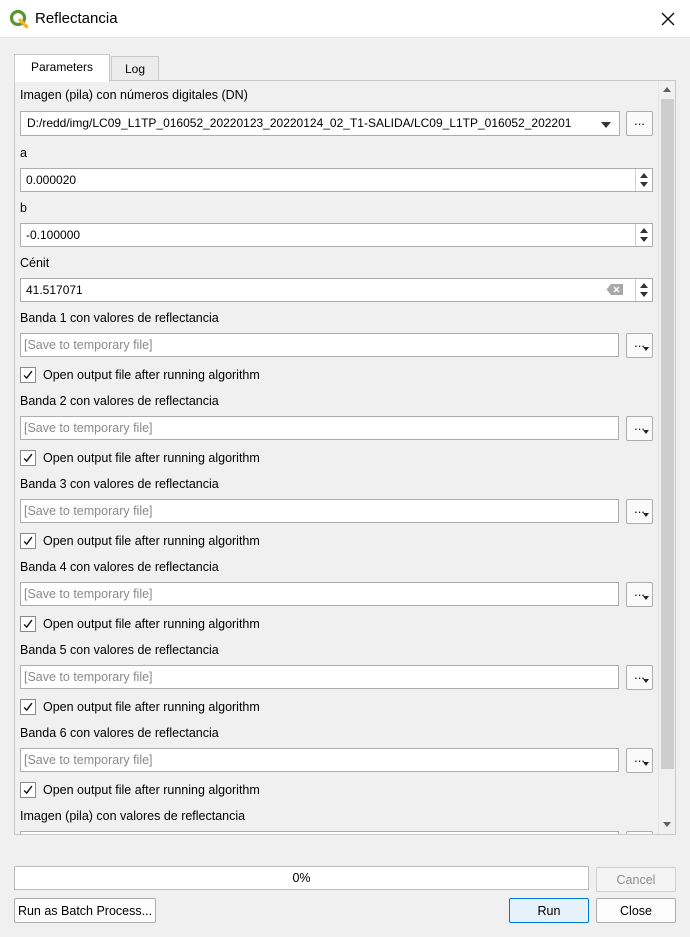 Image resolution: width=690 pixels, height=937 pixels. What do you see at coordinates (319, 511) in the screenshot?
I see `band-3-output-field: [Save to temporary file]` at bounding box center [319, 511].